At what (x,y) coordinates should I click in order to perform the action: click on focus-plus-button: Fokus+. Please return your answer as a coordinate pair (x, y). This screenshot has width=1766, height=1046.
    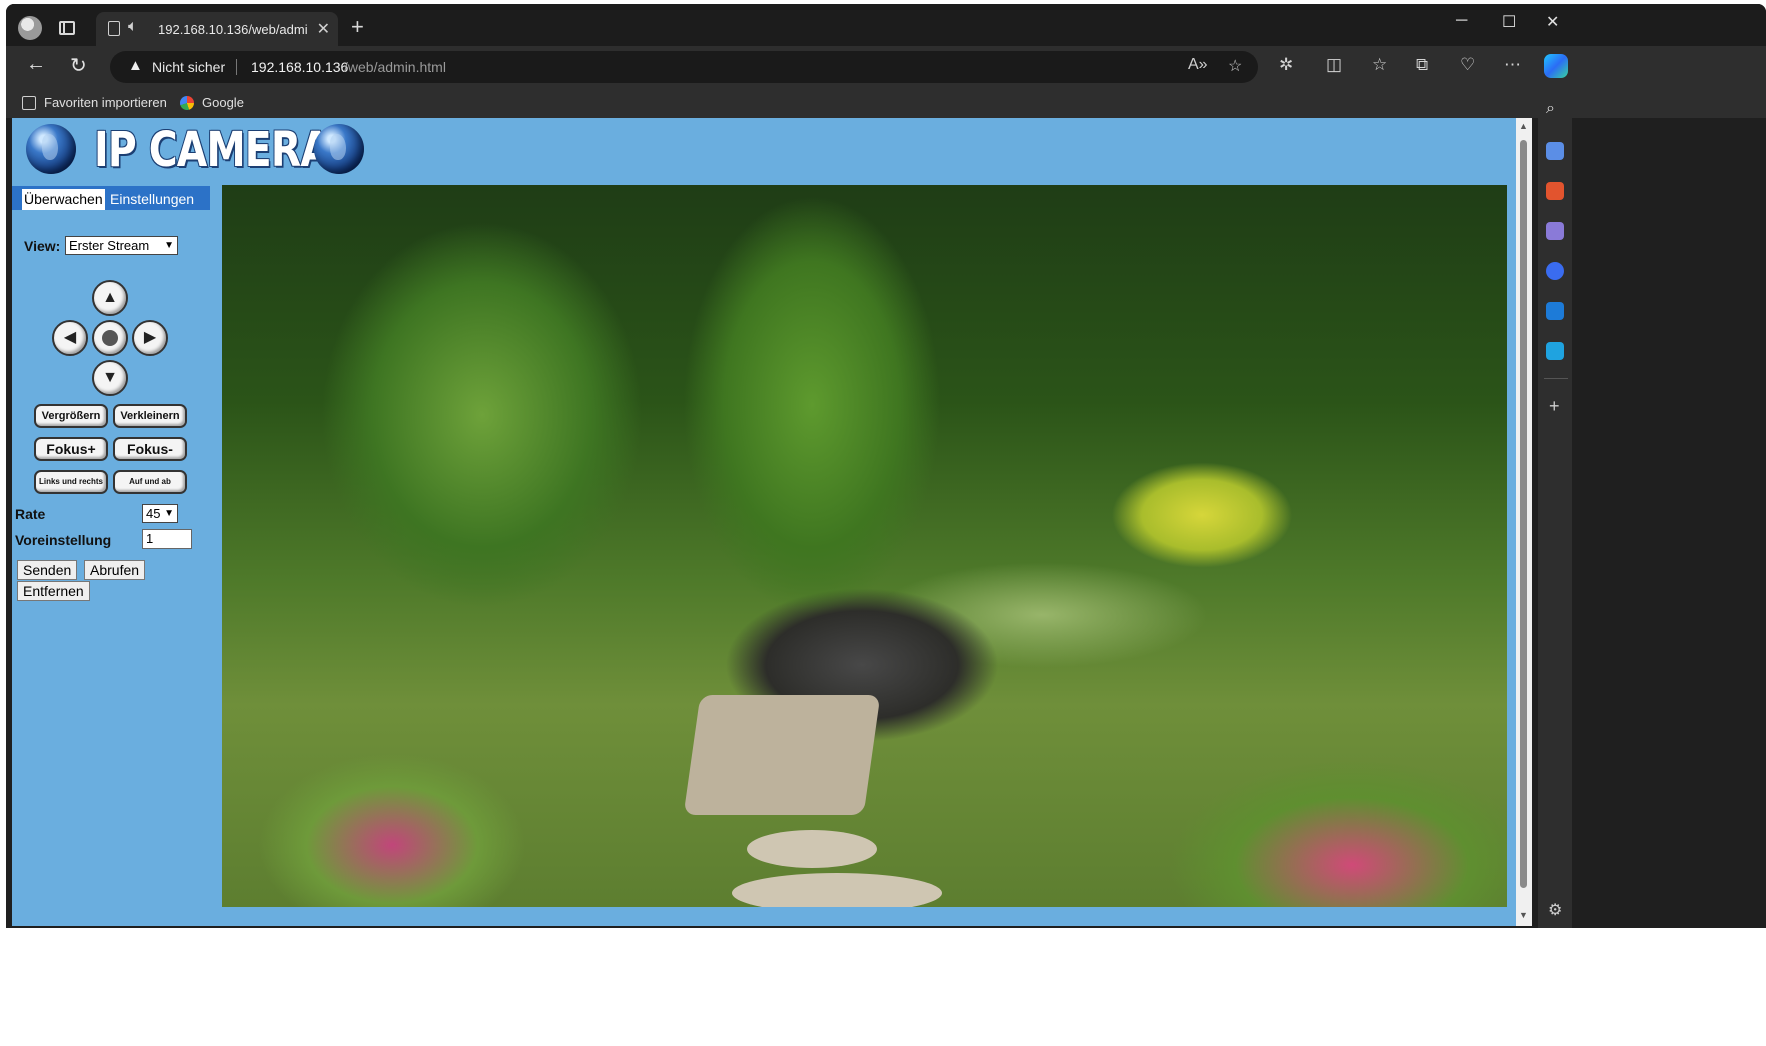
    Looking at the image, I should click on (71, 449).